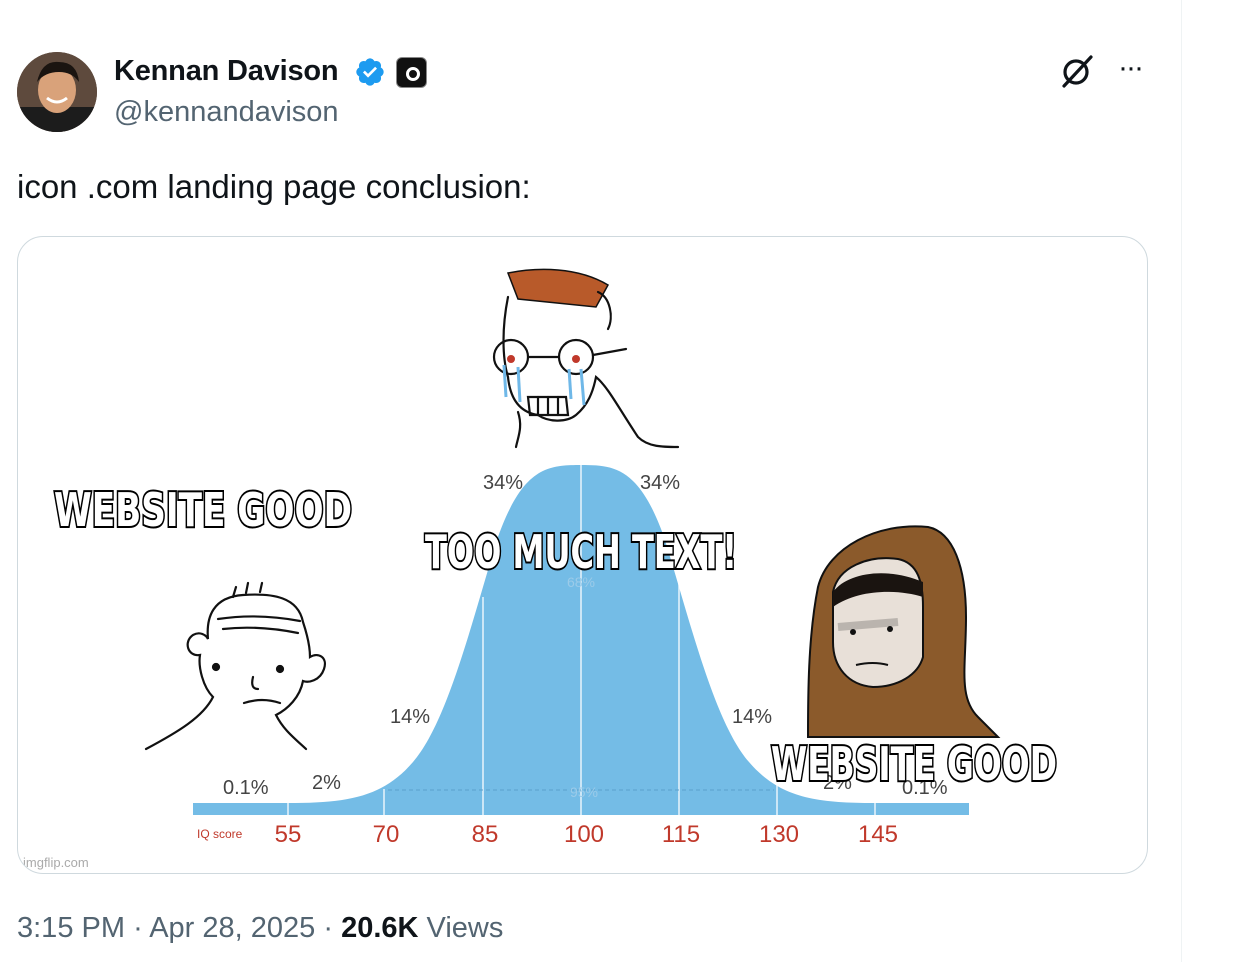 Image resolution: width=1240 pixels, height=962 pixels. Describe the element at coordinates (71, 928) in the screenshot. I see `tweet-time: 3:15 PM` at that location.